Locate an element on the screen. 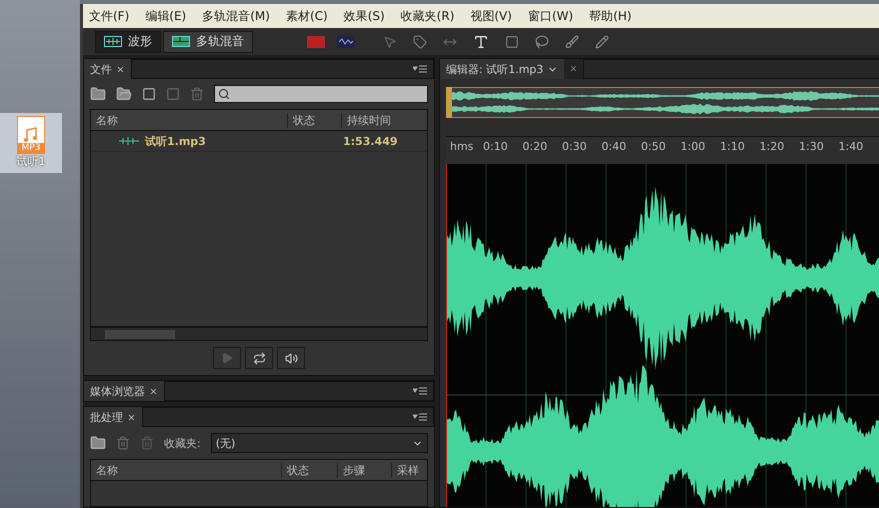 The image size is (879, 508). loop-button is located at coordinates (259, 358).